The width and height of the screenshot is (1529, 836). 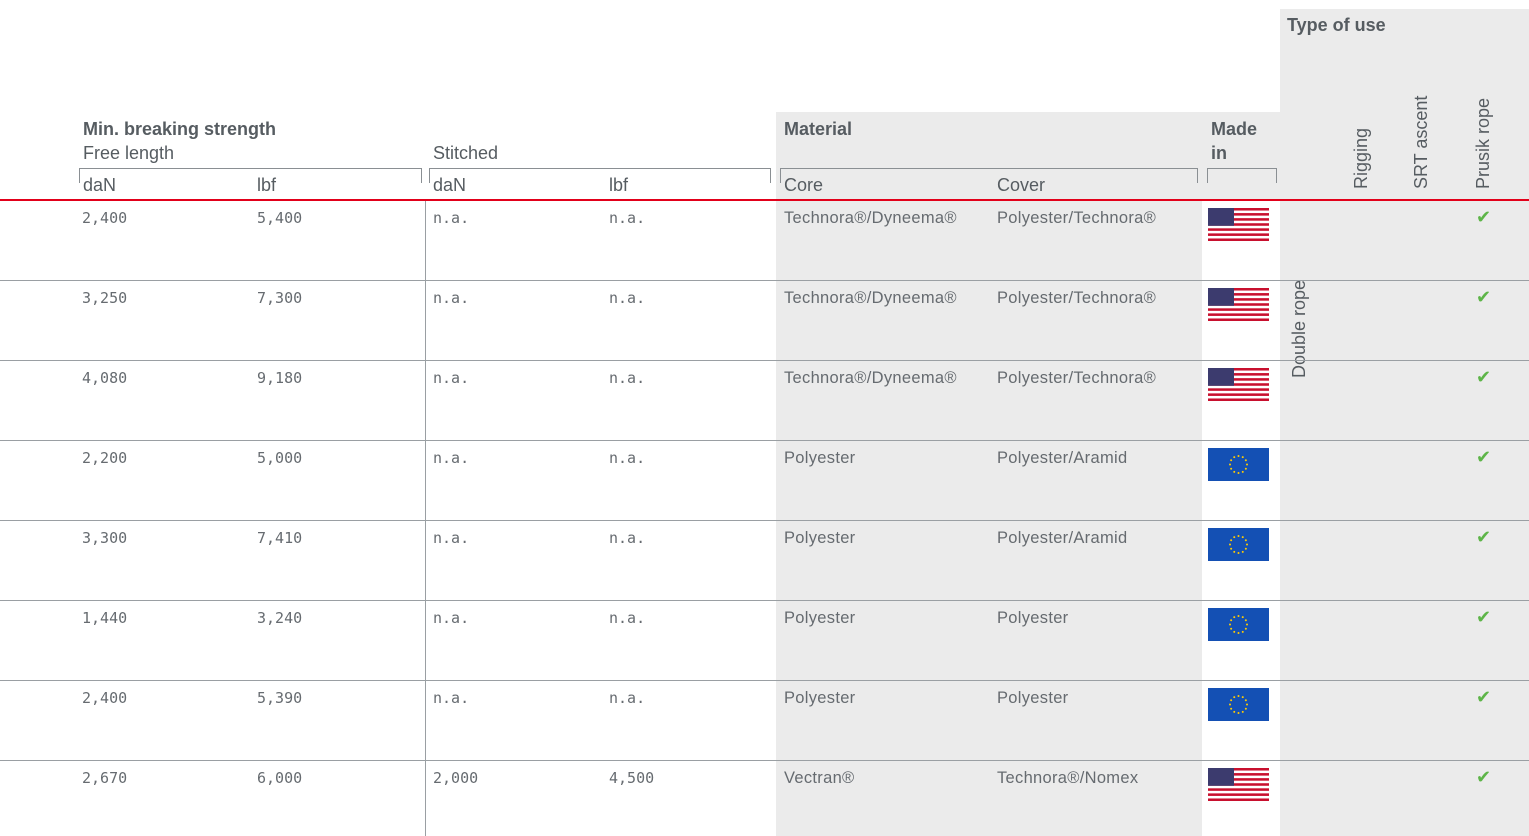 I want to click on free-length-bracket, so click(x=250, y=175).